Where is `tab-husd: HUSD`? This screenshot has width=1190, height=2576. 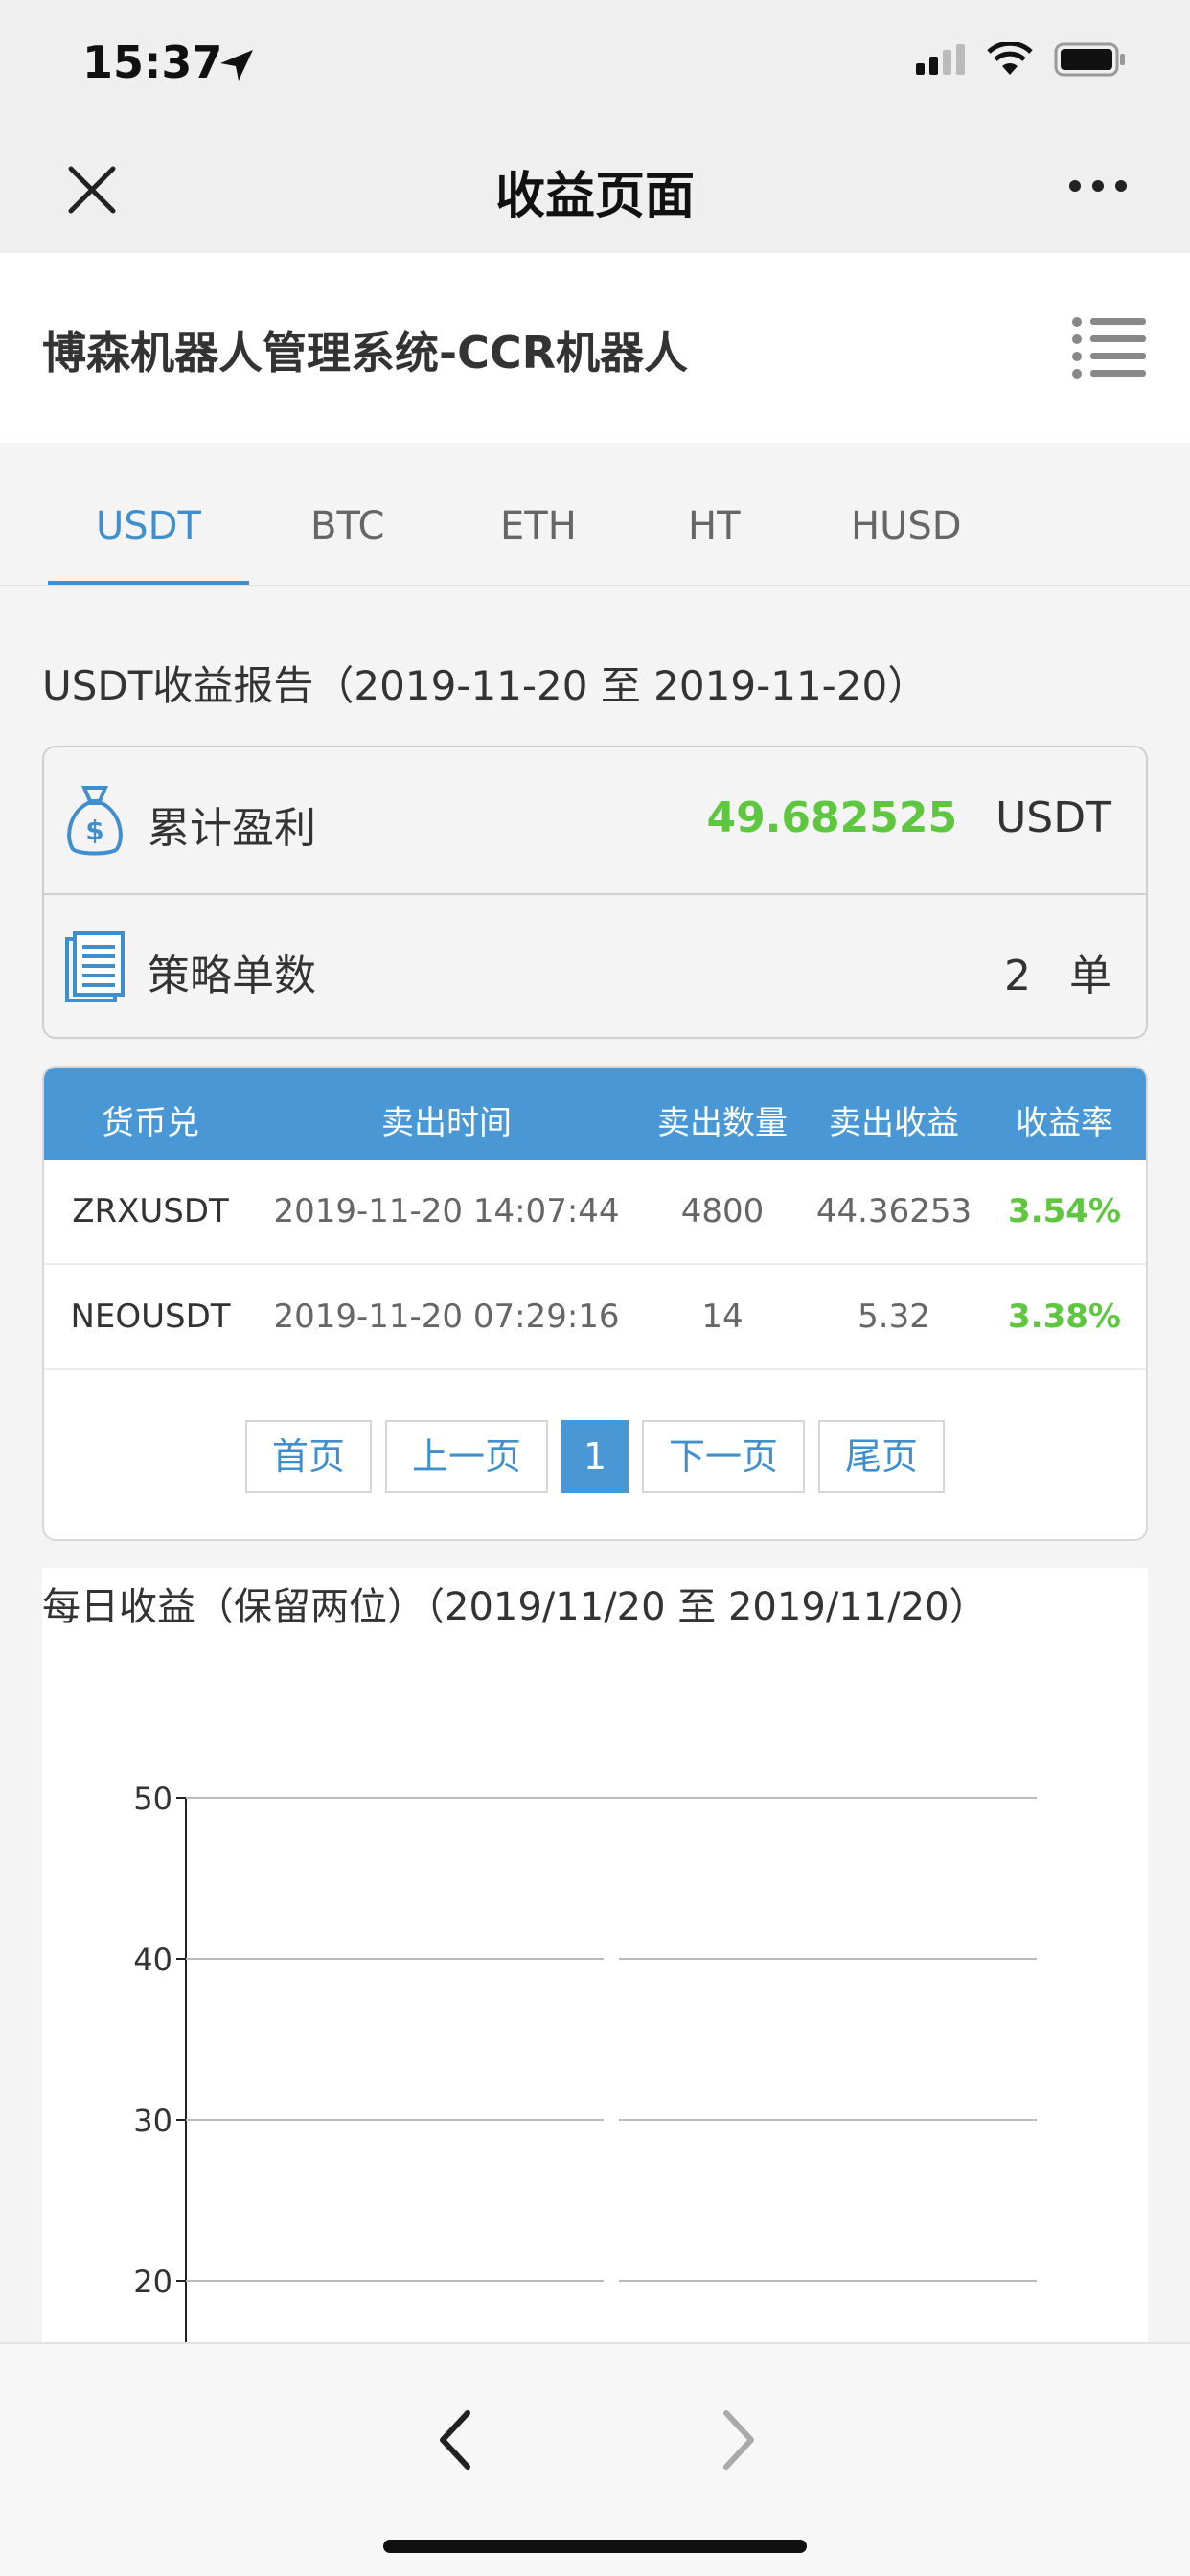 tab-husd: HUSD is located at coordinates (906, 526).